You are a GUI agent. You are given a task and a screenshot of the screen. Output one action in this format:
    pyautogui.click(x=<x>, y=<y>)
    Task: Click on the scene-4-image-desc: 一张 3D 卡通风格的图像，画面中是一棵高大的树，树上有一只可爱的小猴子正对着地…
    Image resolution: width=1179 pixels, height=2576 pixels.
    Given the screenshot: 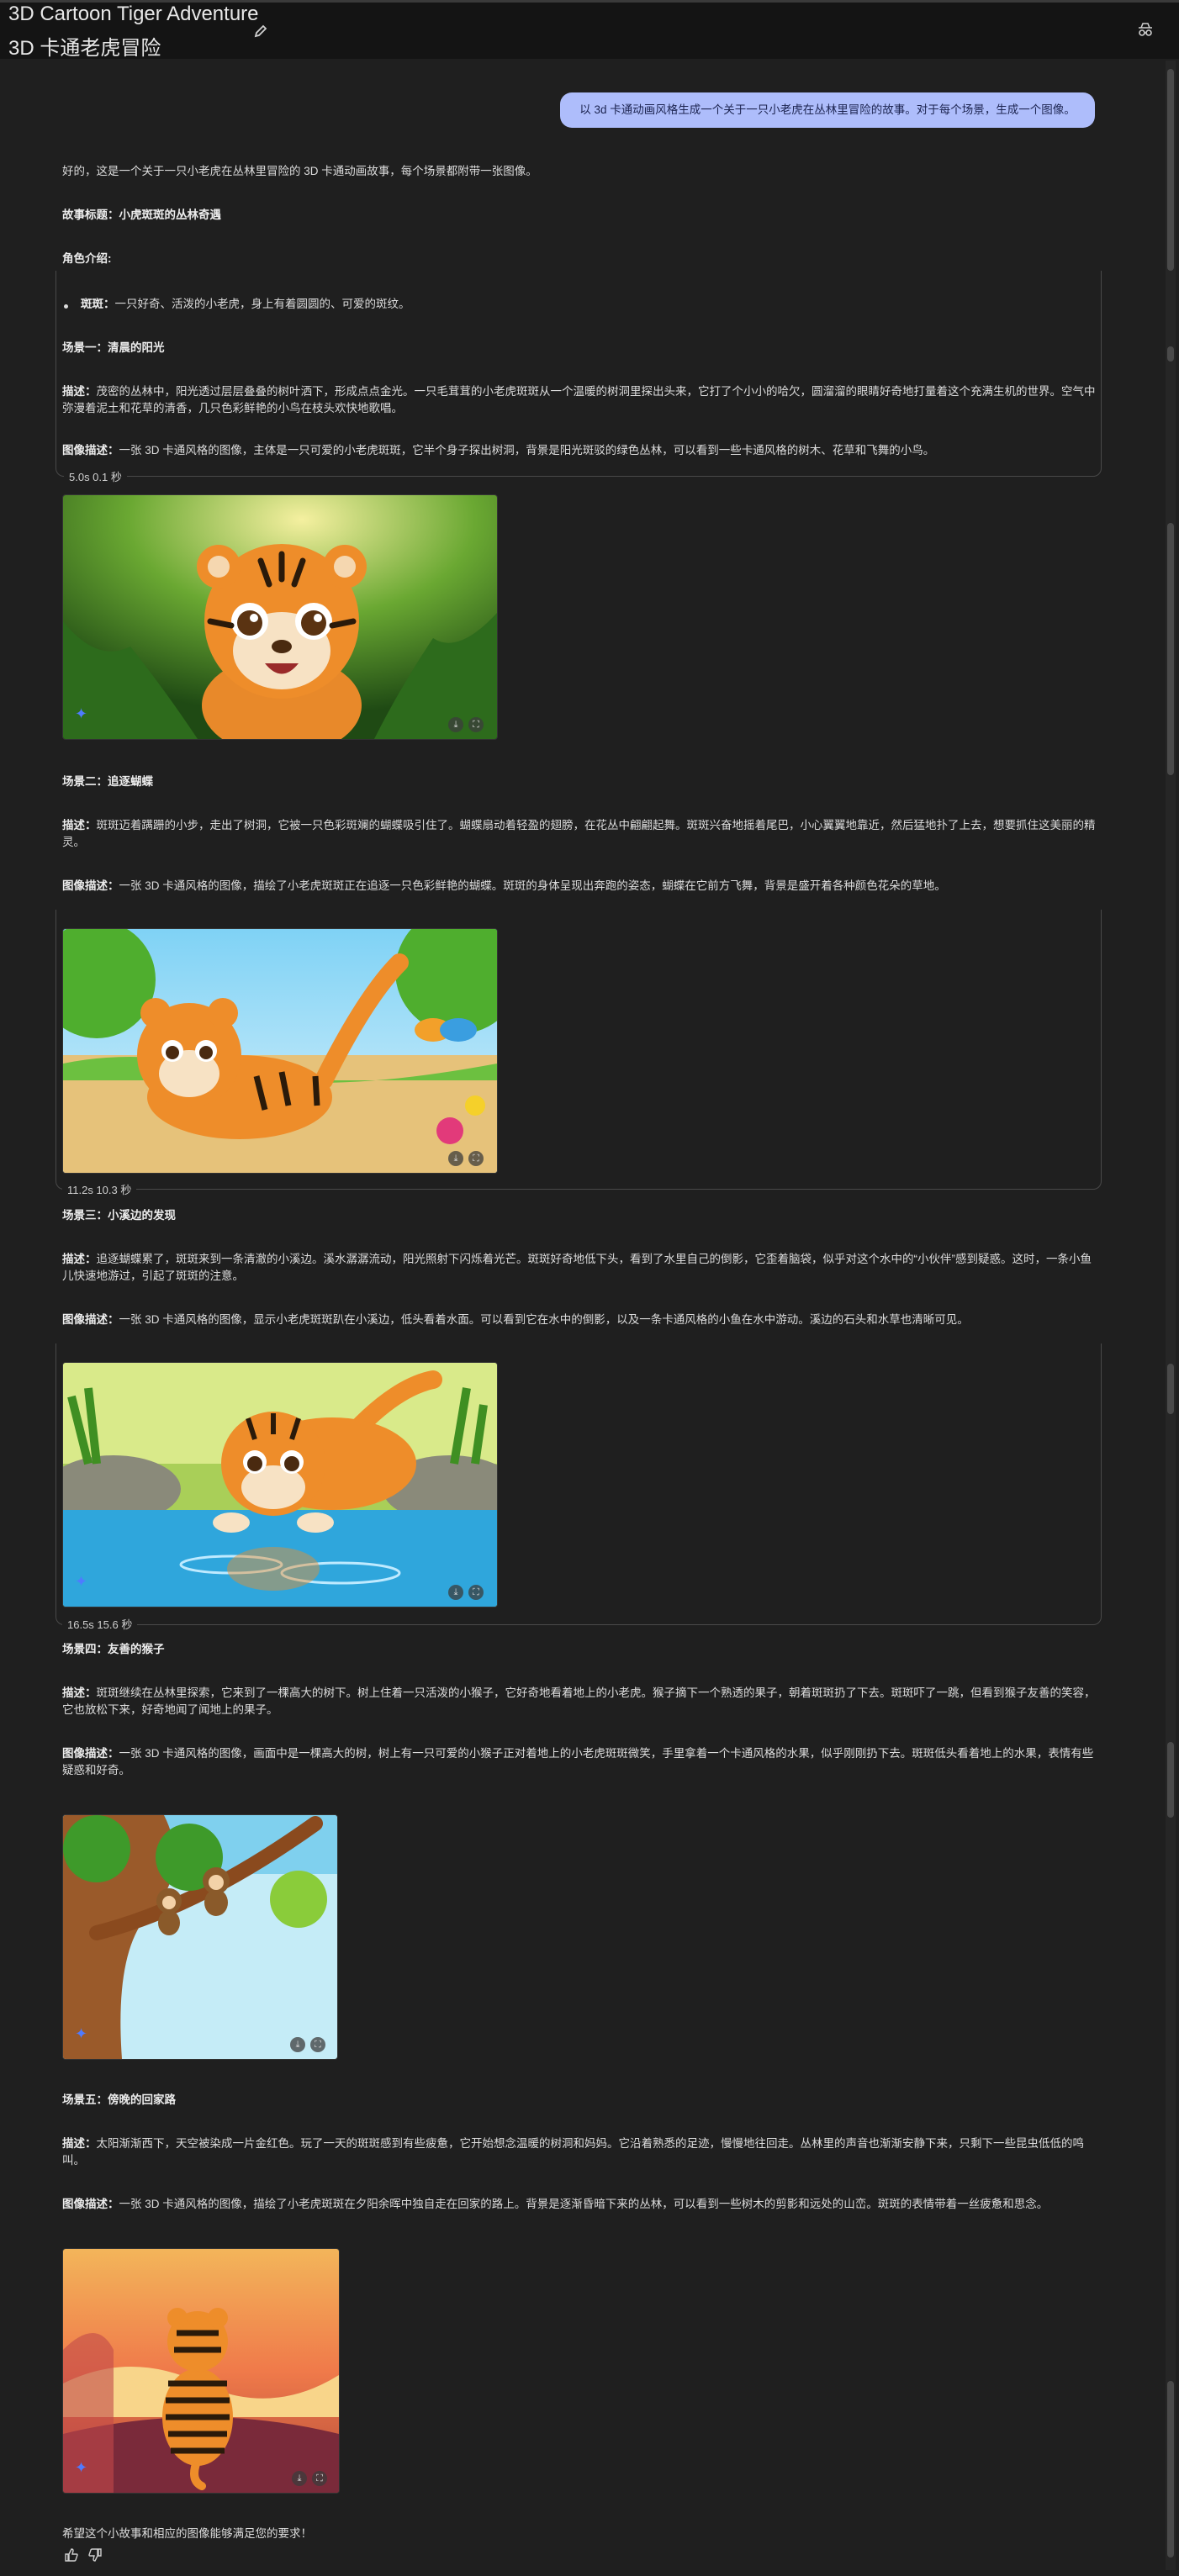 What is the action you would take?
    pyautogui.click(x=578, y=1762)
    